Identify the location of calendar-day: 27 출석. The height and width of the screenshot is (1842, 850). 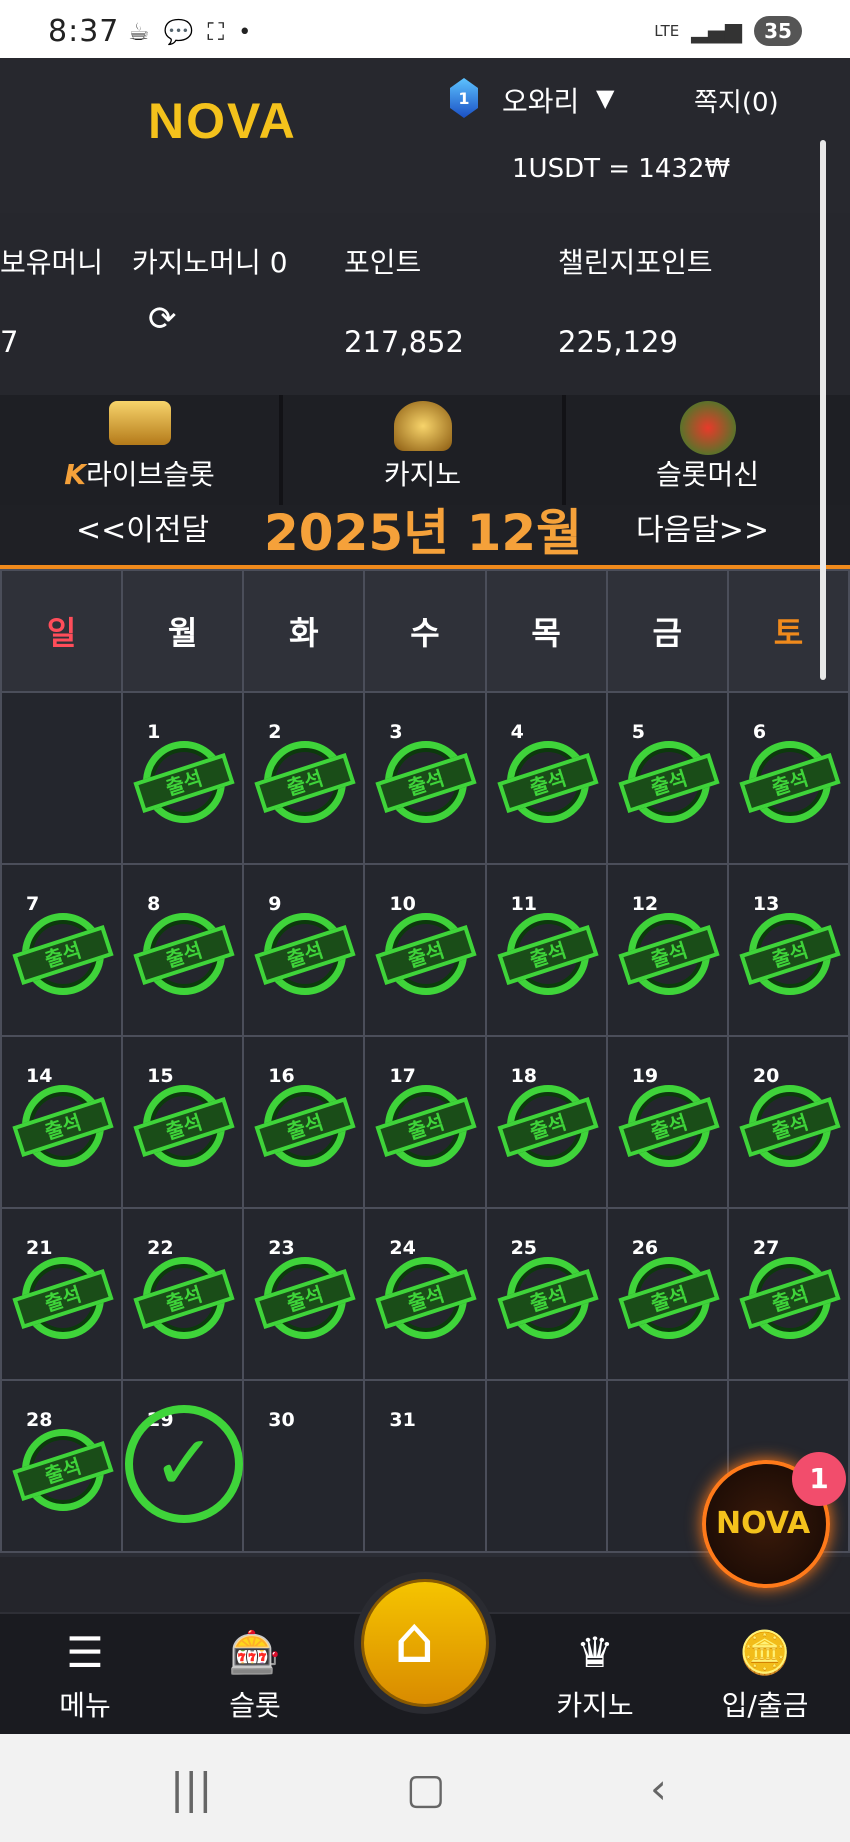
(788, 1294).